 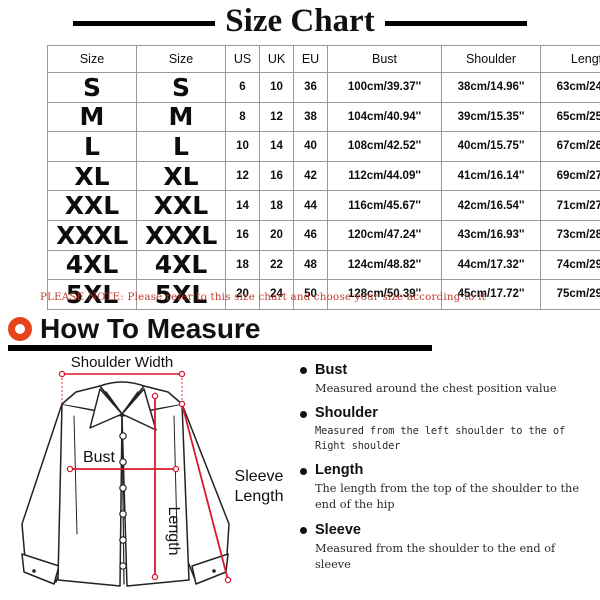 I want to click on title-rule-left, so click(x=144, y=23).